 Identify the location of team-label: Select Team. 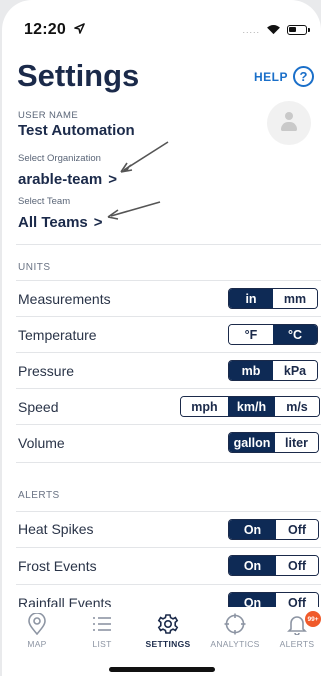
(44, 201).